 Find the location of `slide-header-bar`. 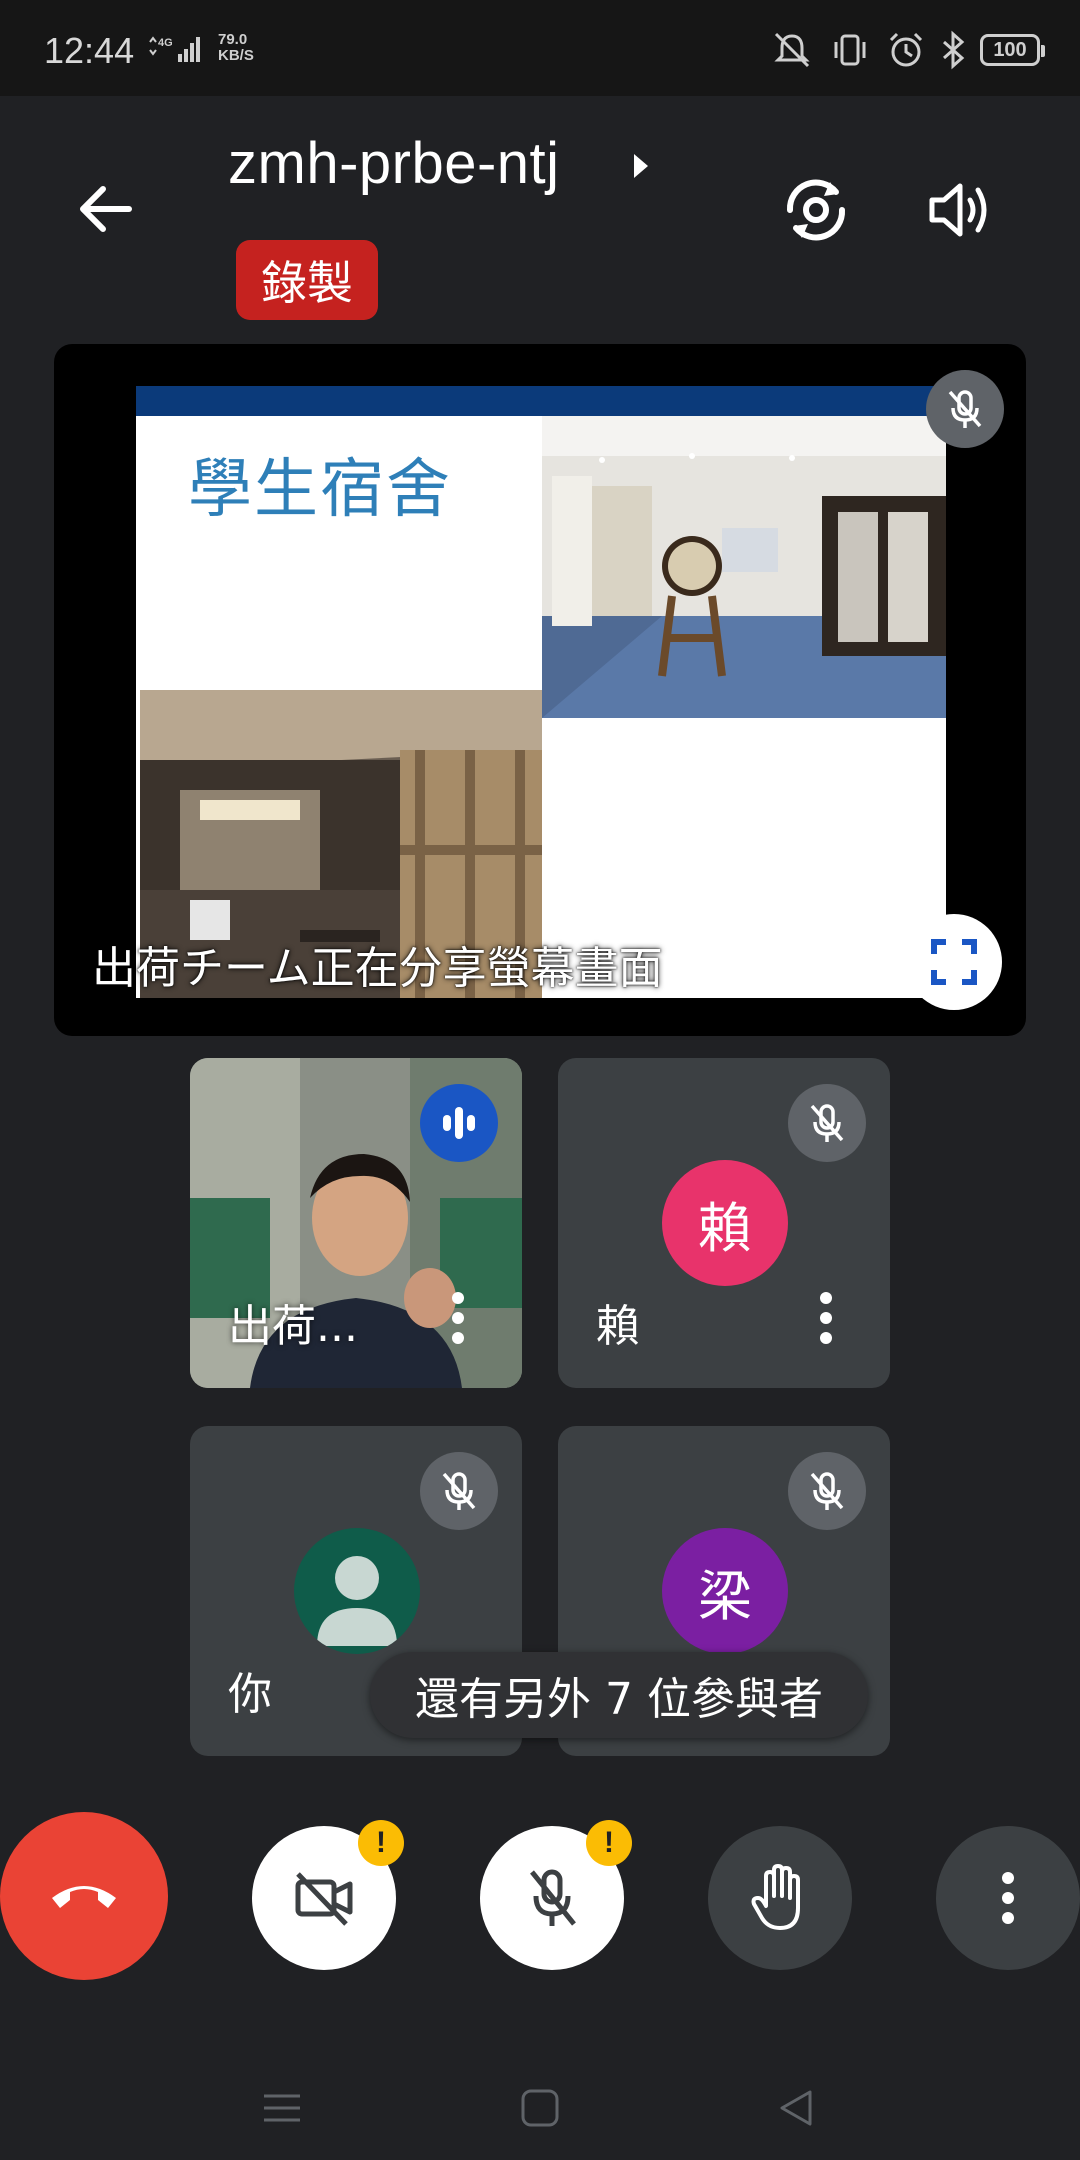

slide-header-bar is located at coordinates (541, 401).